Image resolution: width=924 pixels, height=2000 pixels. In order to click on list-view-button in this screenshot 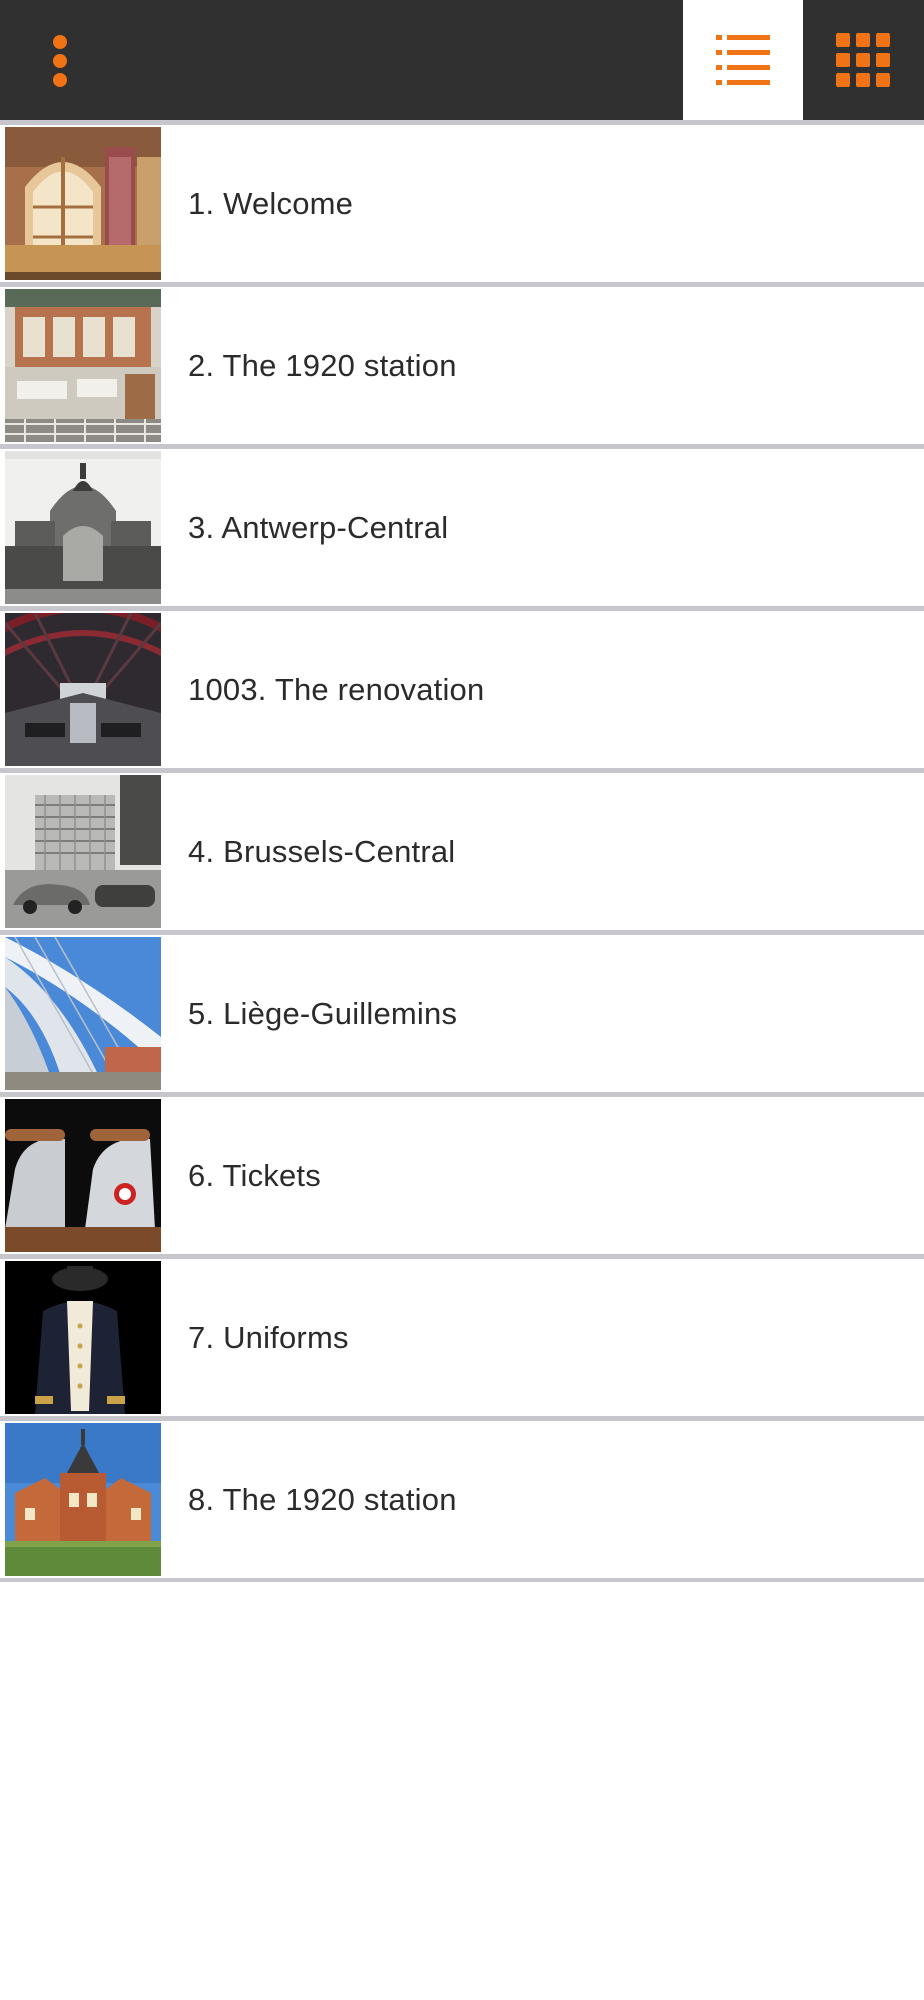, I will do `click(743, 60)`.